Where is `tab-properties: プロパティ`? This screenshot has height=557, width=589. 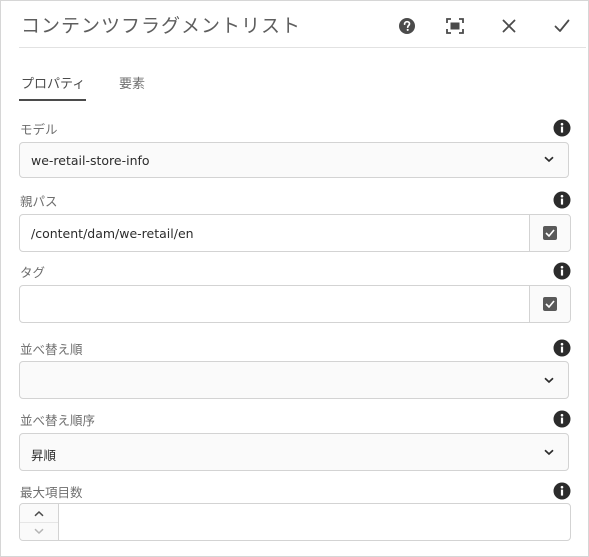
tab-properties: プロパティ is located at coordinates (53, 82).